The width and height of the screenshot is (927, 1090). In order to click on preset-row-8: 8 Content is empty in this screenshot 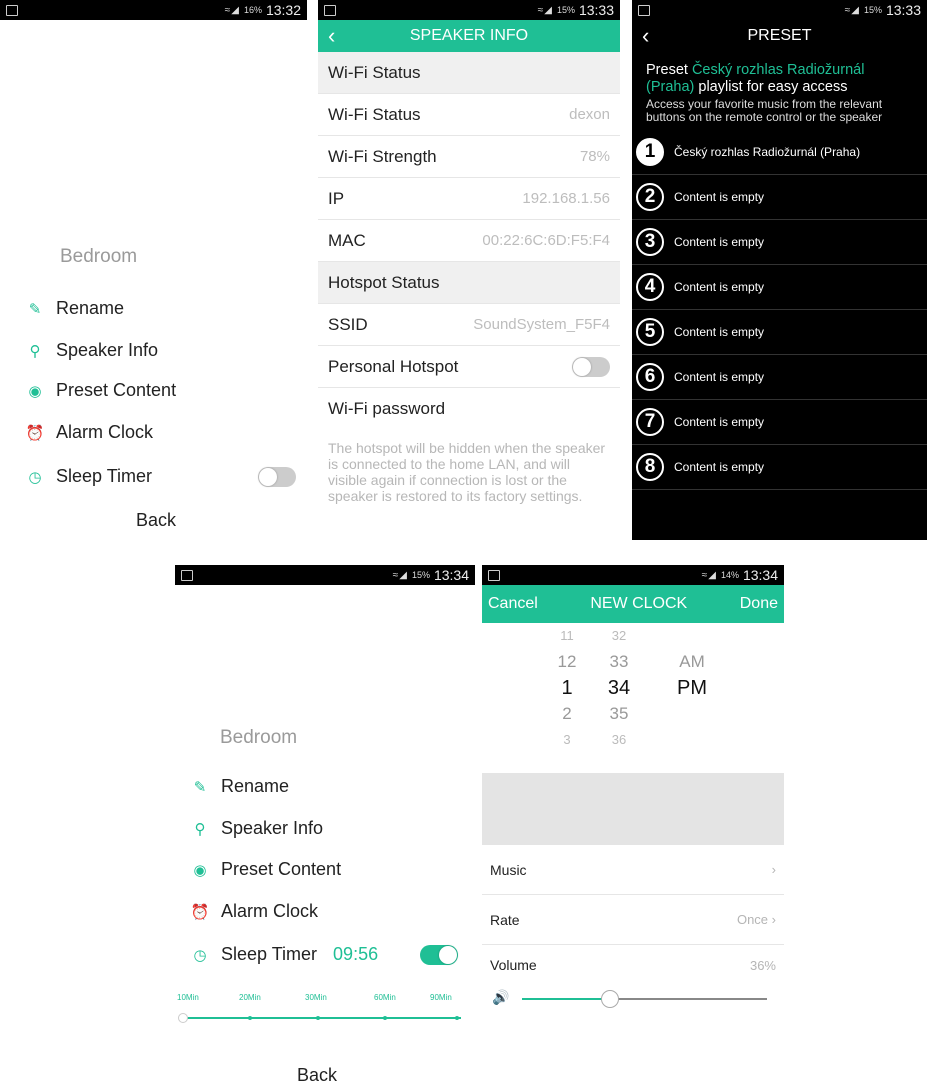, I will do `click(779, 467)`.